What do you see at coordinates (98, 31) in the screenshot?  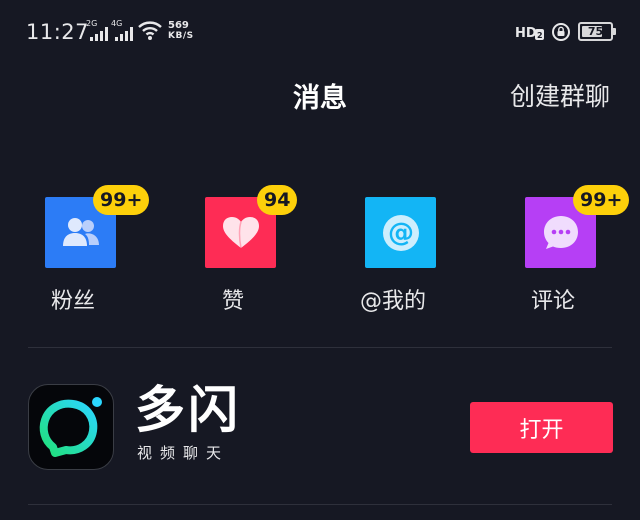 I see `signal-icon: 2G` at bounding box center [98, 31].